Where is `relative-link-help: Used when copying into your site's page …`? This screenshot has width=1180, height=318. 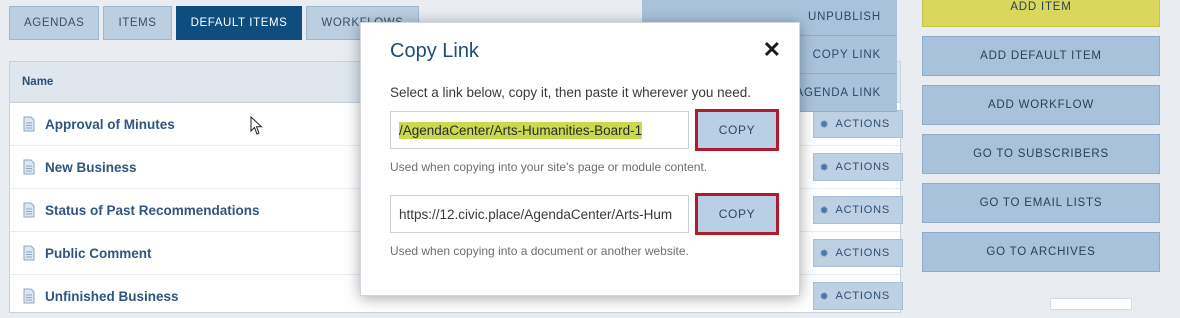
relative-link-help: Used when copying into your site's page … is located at coordinates (549, 167).